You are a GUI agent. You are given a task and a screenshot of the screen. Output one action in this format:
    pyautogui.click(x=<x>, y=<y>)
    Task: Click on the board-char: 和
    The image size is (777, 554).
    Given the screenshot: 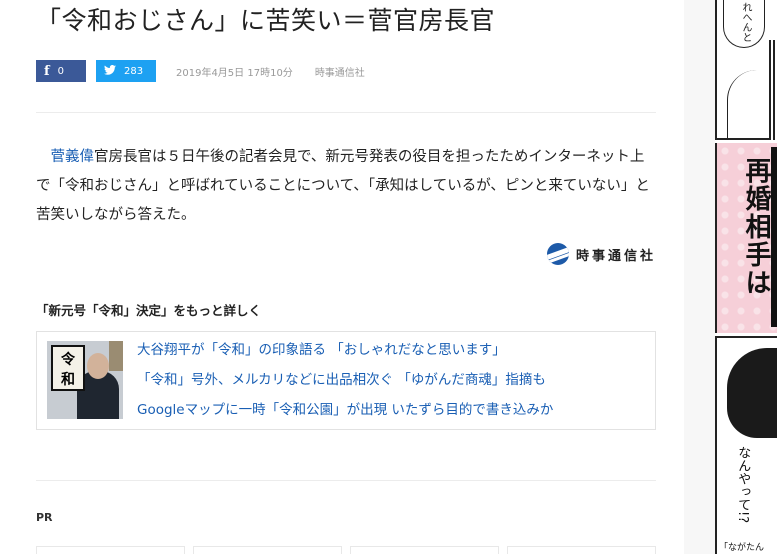 What is the action you would take?
    pyautogui.click(x=68, y=380)
    